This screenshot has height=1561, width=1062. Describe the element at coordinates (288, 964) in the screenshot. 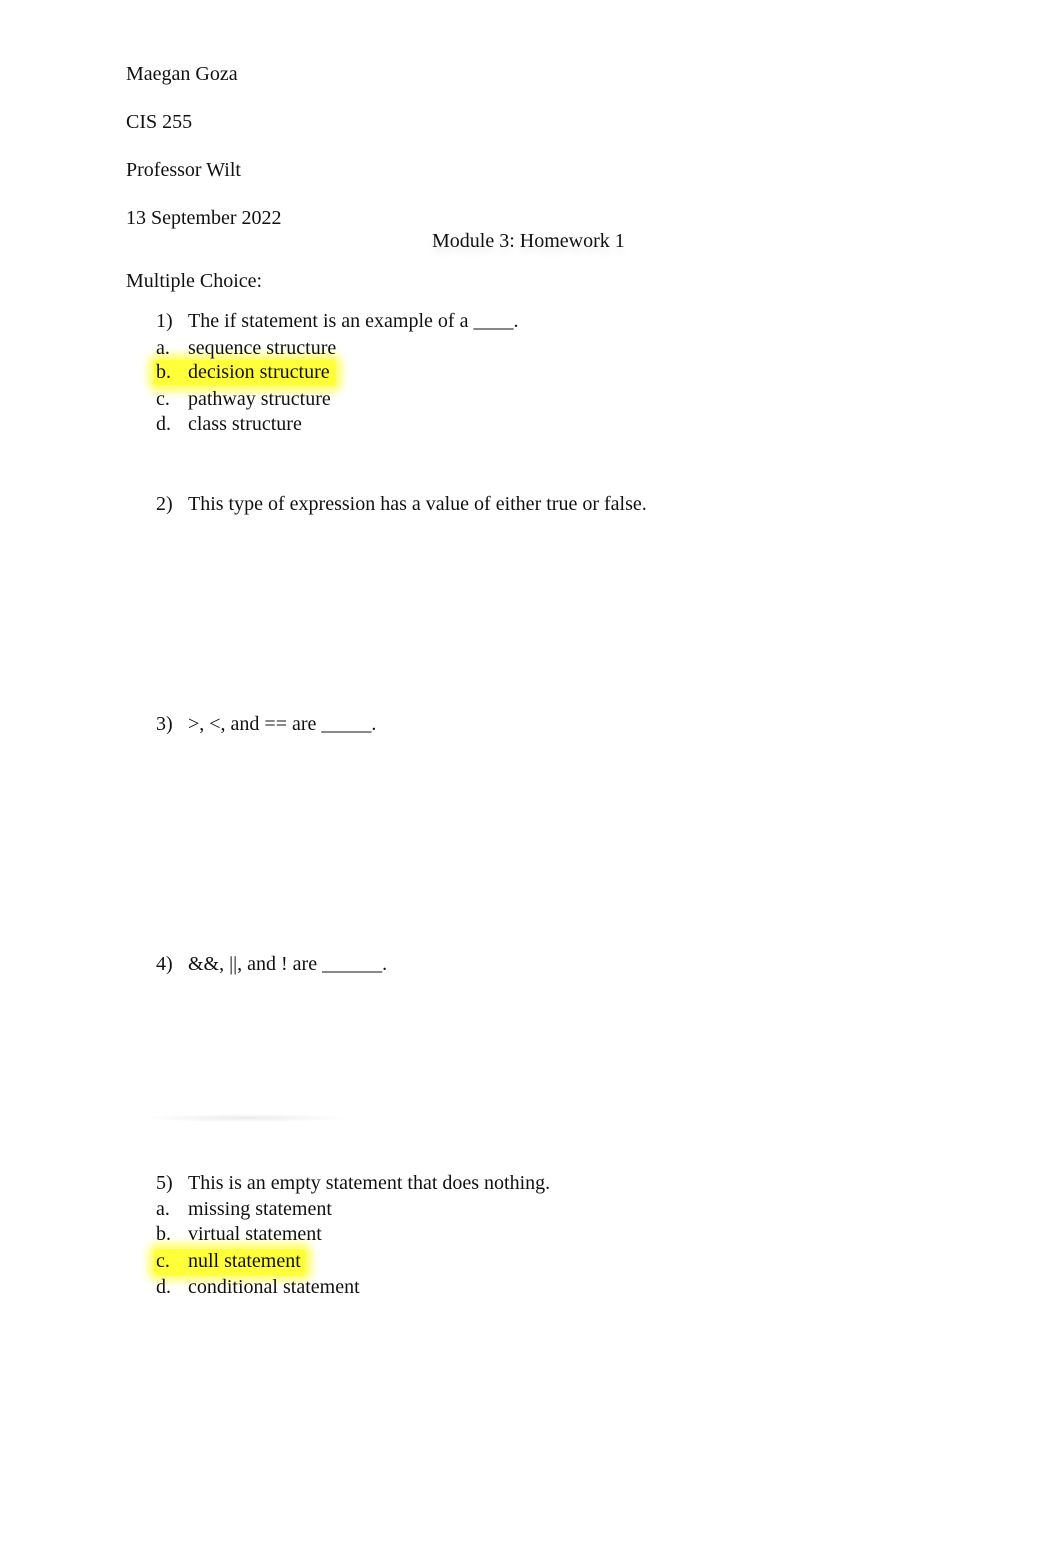

I see `question-text: &&, ||, and ! are ______.` at that location.